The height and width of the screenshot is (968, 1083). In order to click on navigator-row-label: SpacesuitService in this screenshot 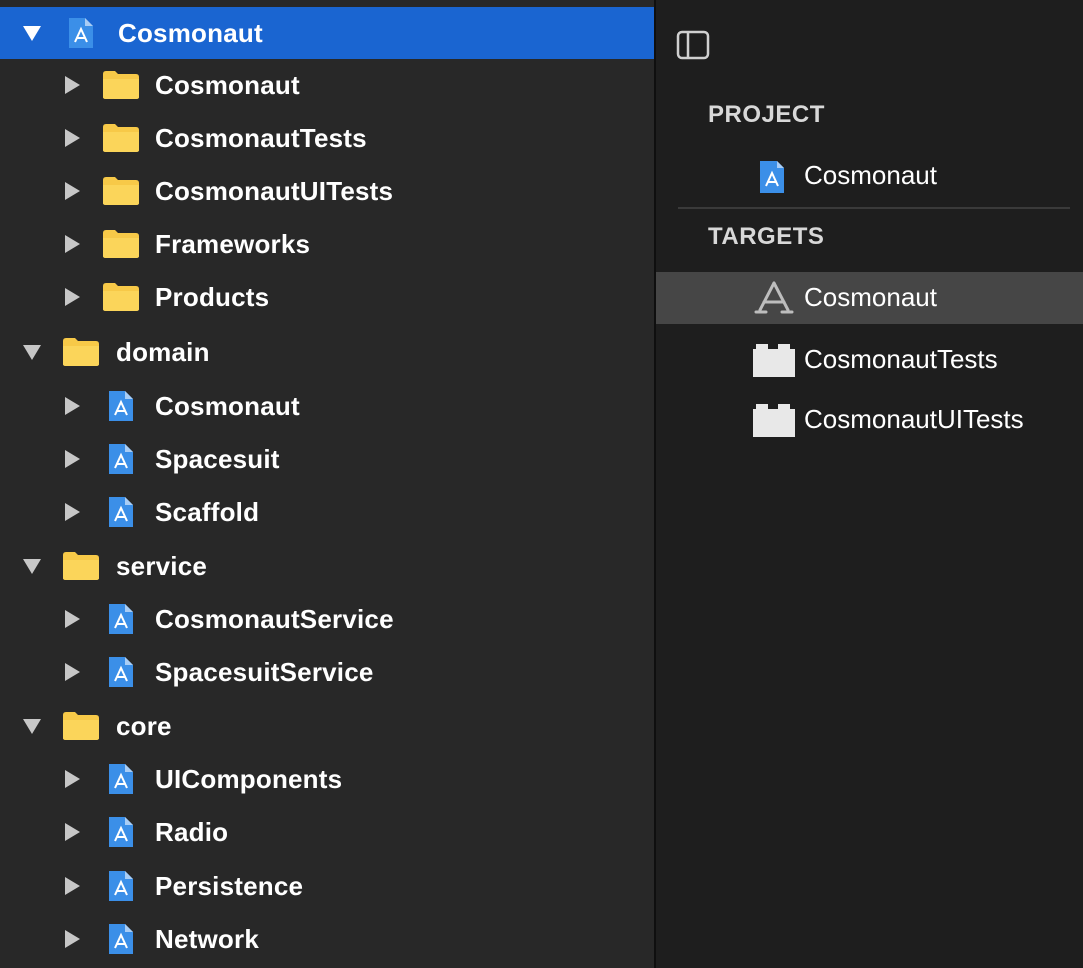, I will do `click(264, 672)`.